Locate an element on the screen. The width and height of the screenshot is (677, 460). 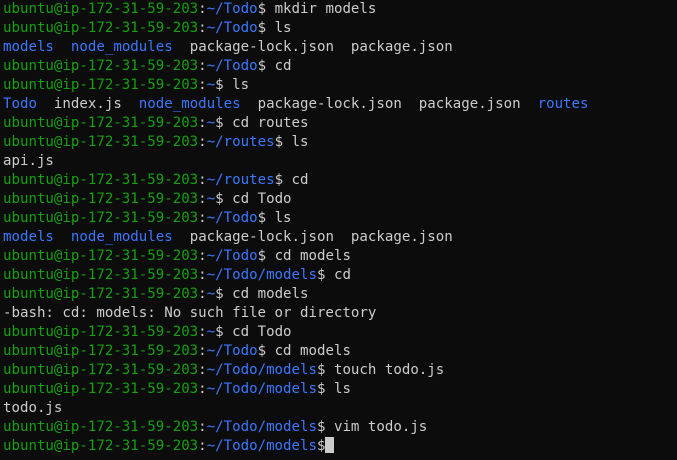
directory-entry: routes is located at coordinates (563, 104).